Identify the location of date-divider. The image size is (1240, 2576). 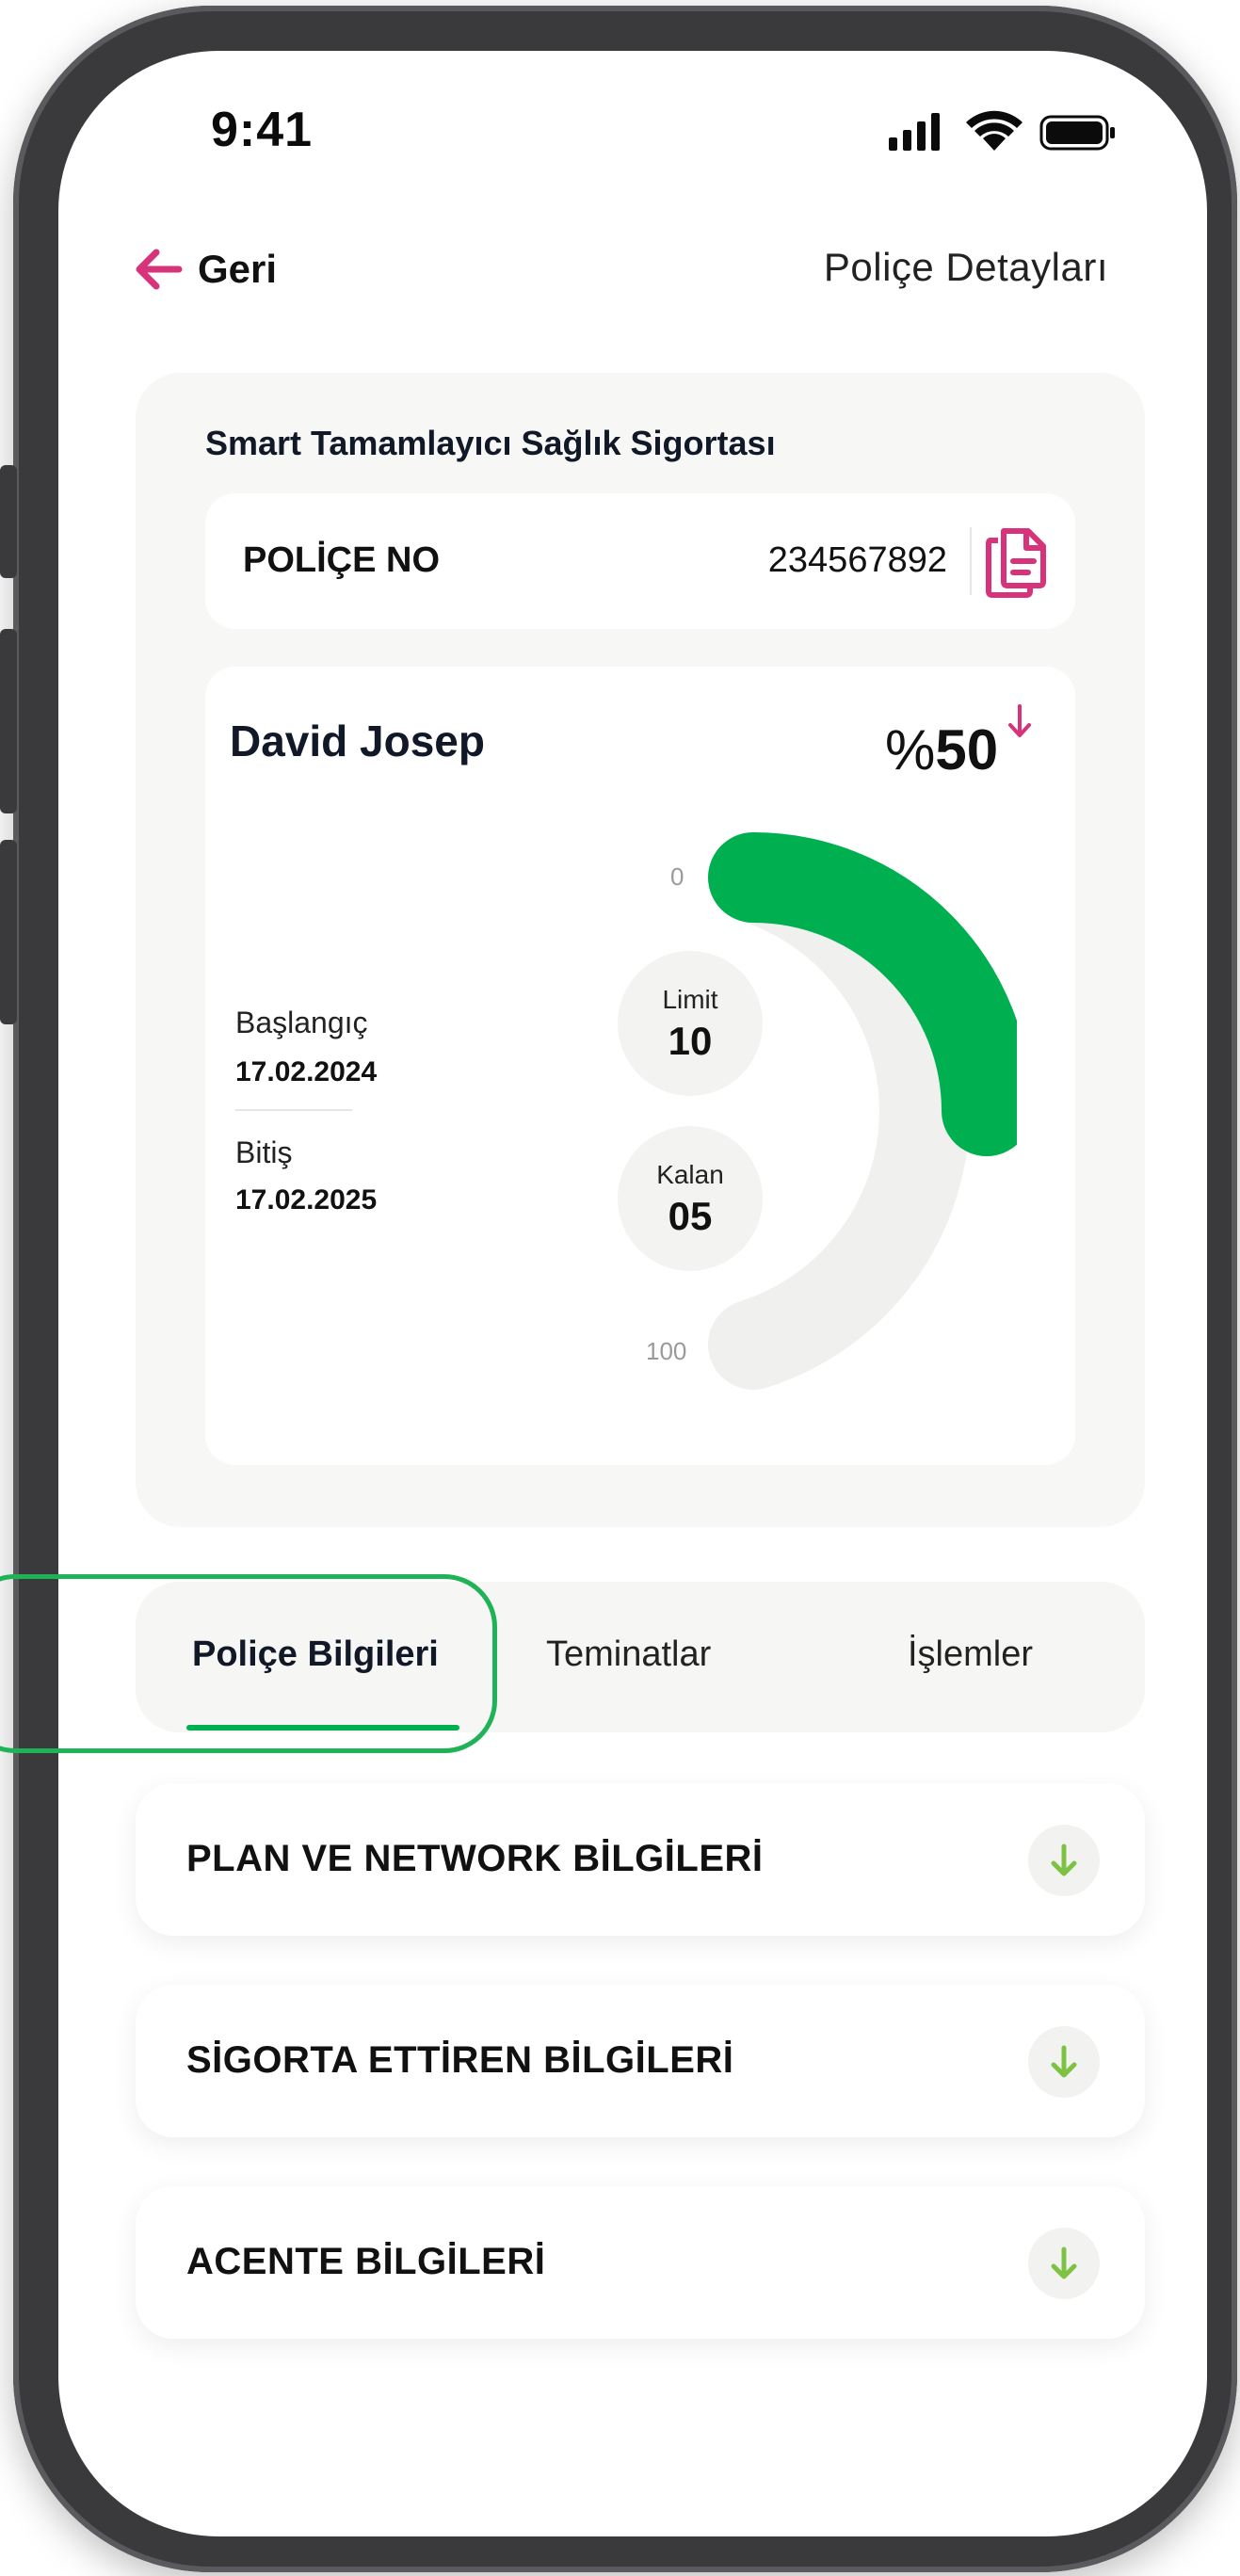
(293, 1110).